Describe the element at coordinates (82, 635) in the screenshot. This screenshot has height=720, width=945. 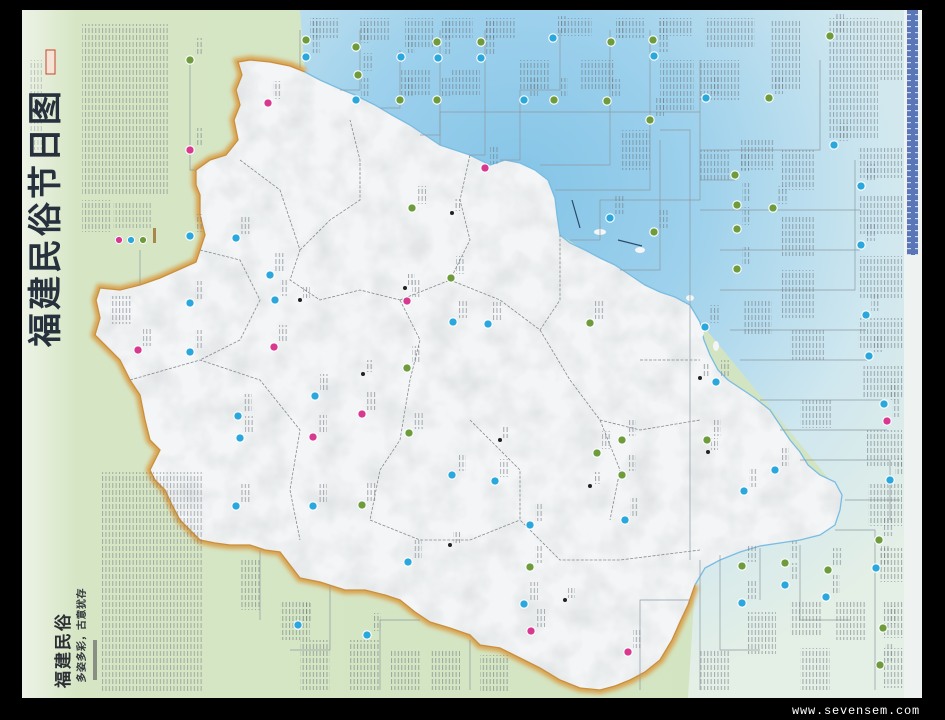
I see `feature-subheading: 多姿多彩，古意犹存` at that location.